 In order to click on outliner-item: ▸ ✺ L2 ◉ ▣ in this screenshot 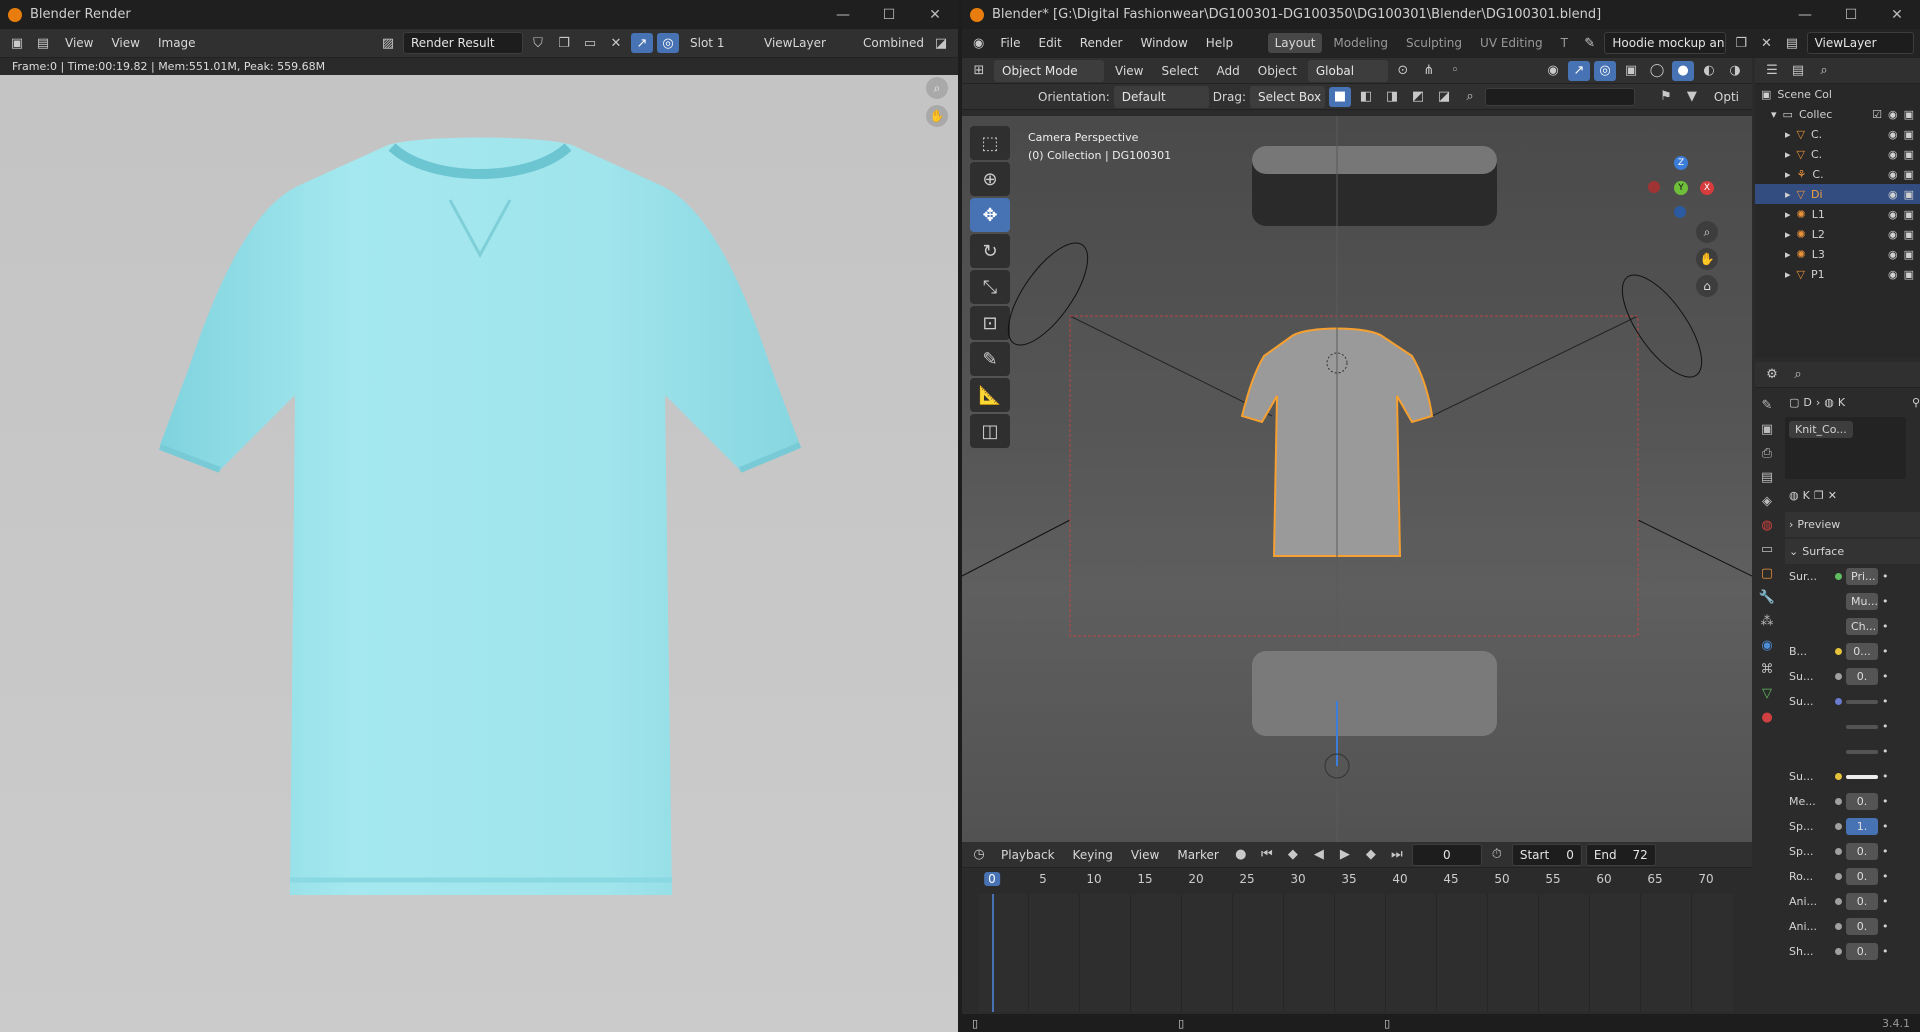, I will do `click(1837, 234)`.